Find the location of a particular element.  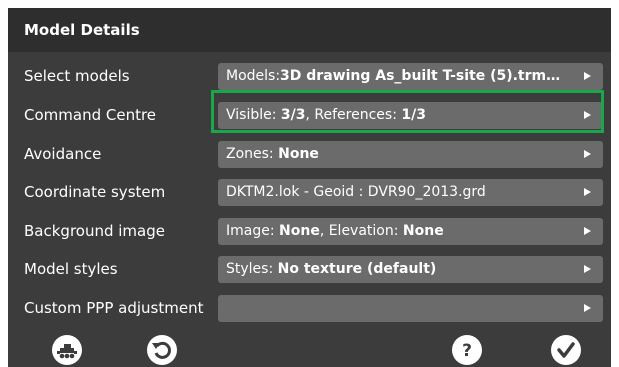

field-value-text: Image: is located at coordinates (253, 231).